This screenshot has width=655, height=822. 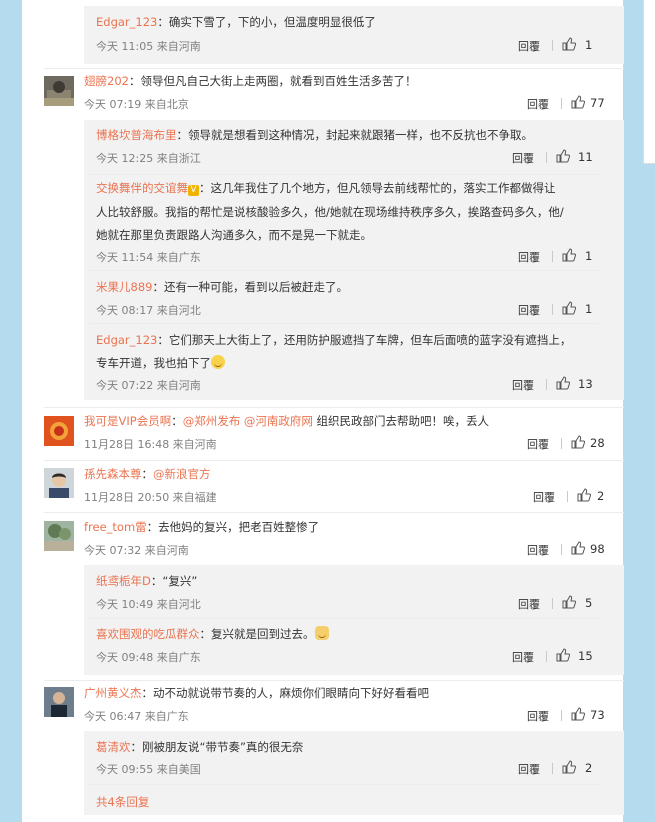 What do you see at coordinates (148, 634) in the screenshot?
I see `username-link: 喜欢围观的吃瓜群众` at bounding box center [148, 634].